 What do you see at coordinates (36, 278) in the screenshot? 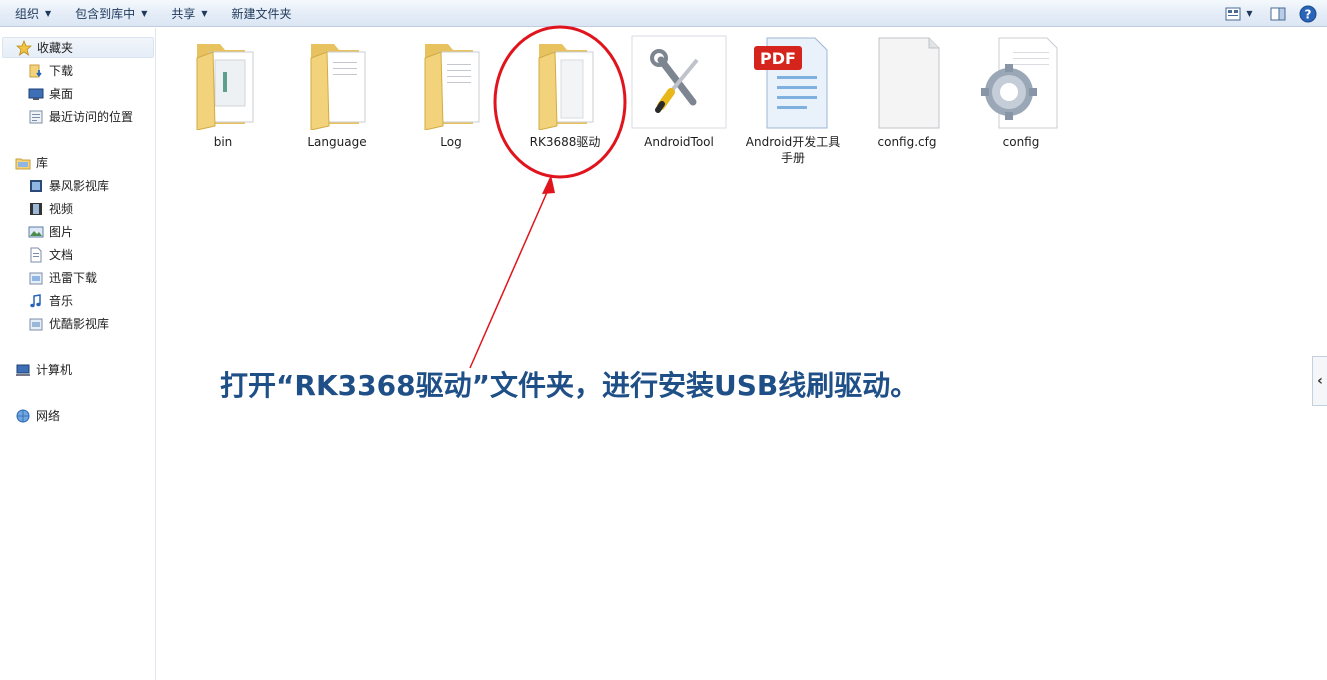
I see `download-library-icon` at bounding box center [36, 278].